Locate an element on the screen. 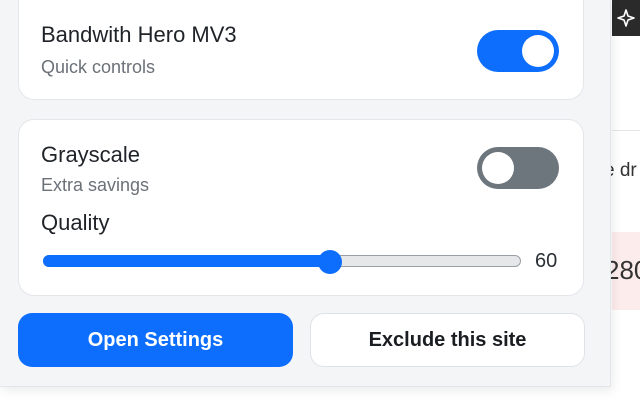  grayscale-toggle is located at coordinates (518, 168).